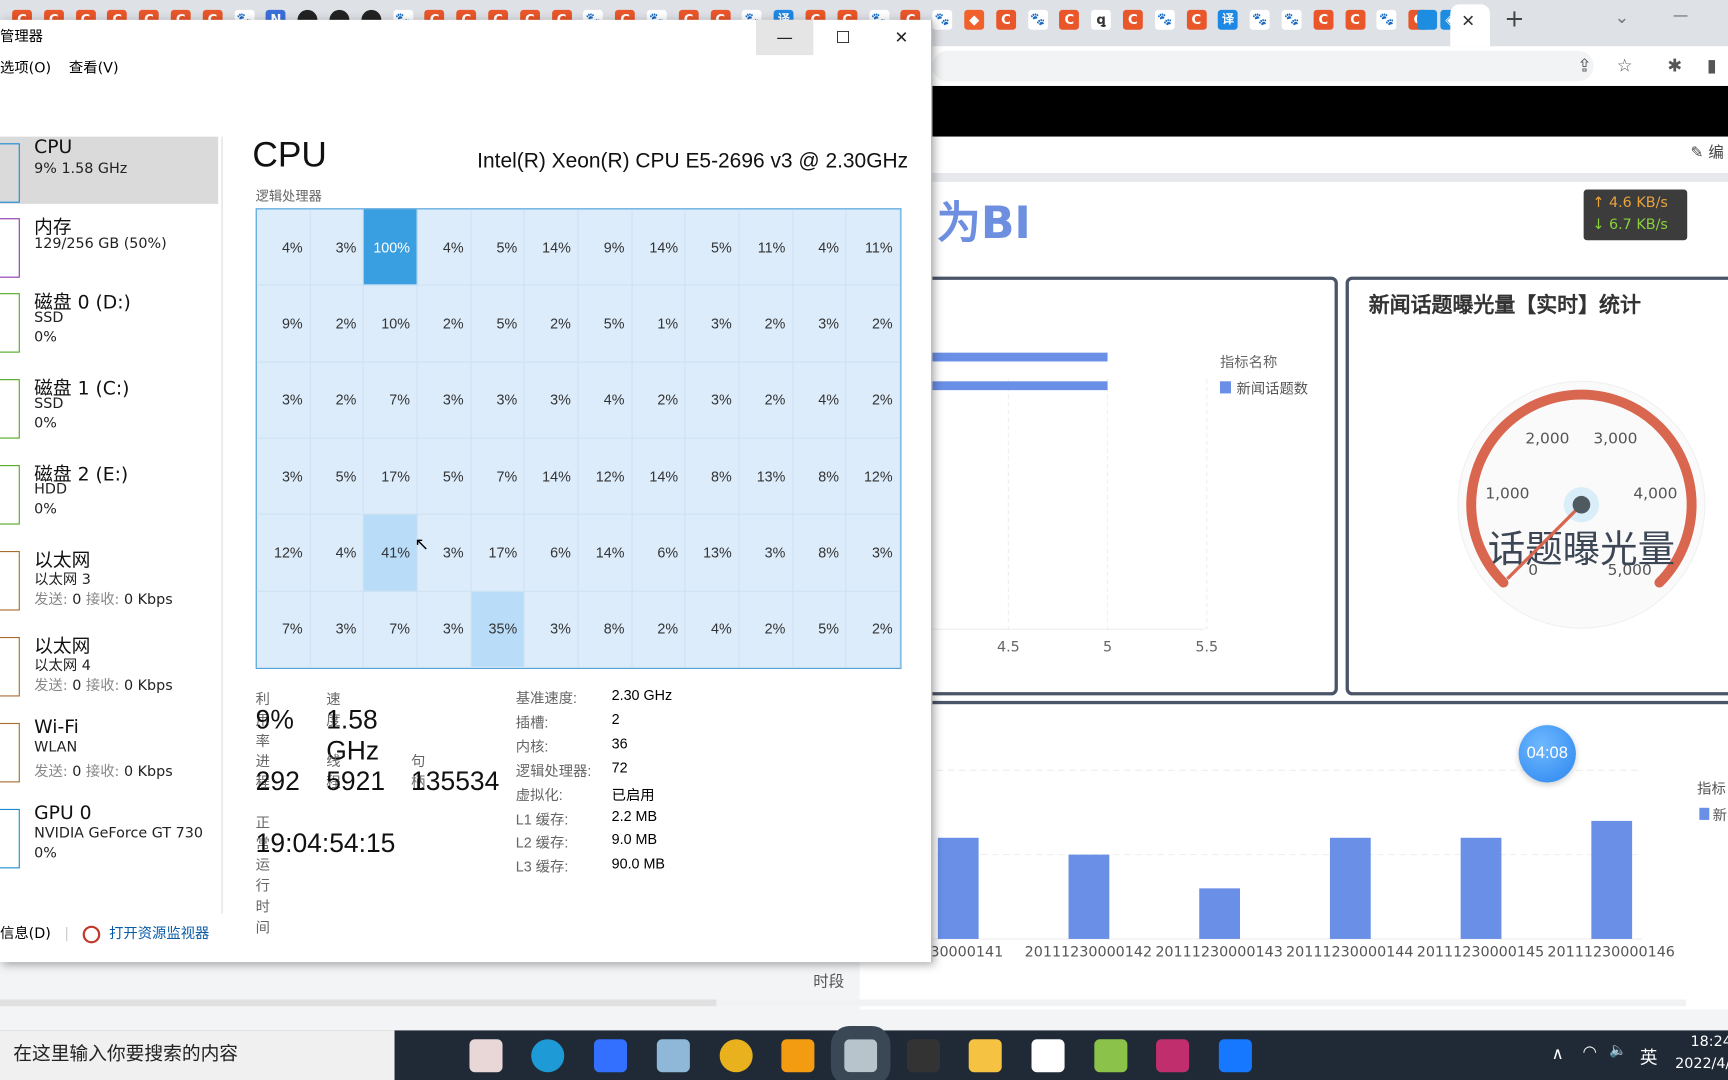 This screenshot has height=1080, width=1728. Describe the element at coordinates (611, 1056) in the screenshot. I see `feishu-taskbar-icon` at that location.